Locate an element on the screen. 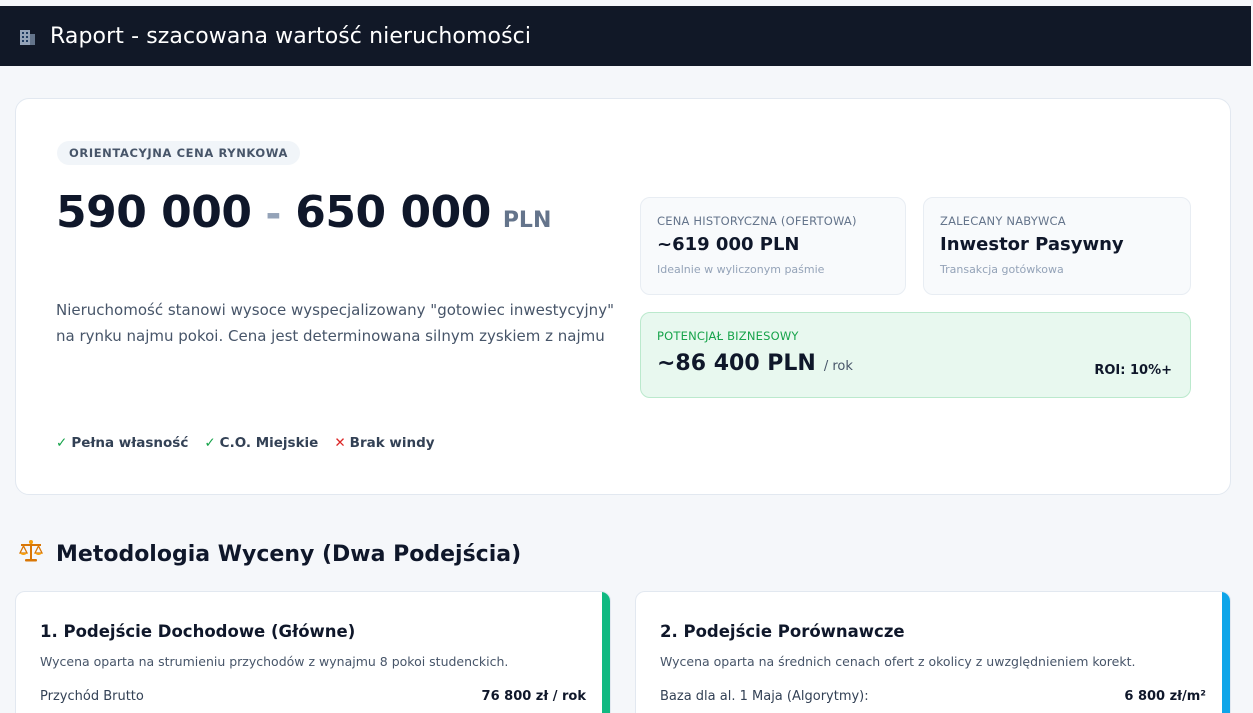  price-currency: PLN is located at coordinates (527, 220).